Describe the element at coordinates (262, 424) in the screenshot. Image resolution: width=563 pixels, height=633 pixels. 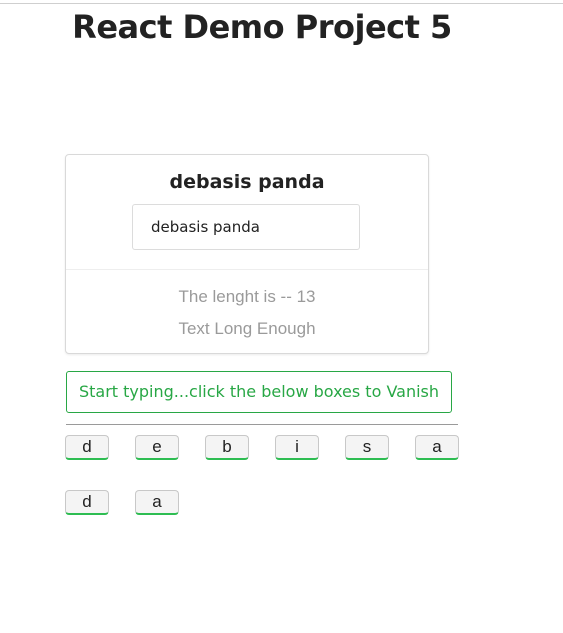
I see `letters-divider` at that location.